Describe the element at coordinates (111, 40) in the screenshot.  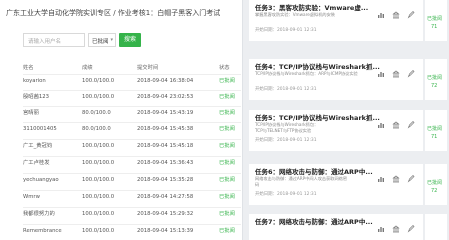
I see `chevron-down-icon: ▾` at that location.